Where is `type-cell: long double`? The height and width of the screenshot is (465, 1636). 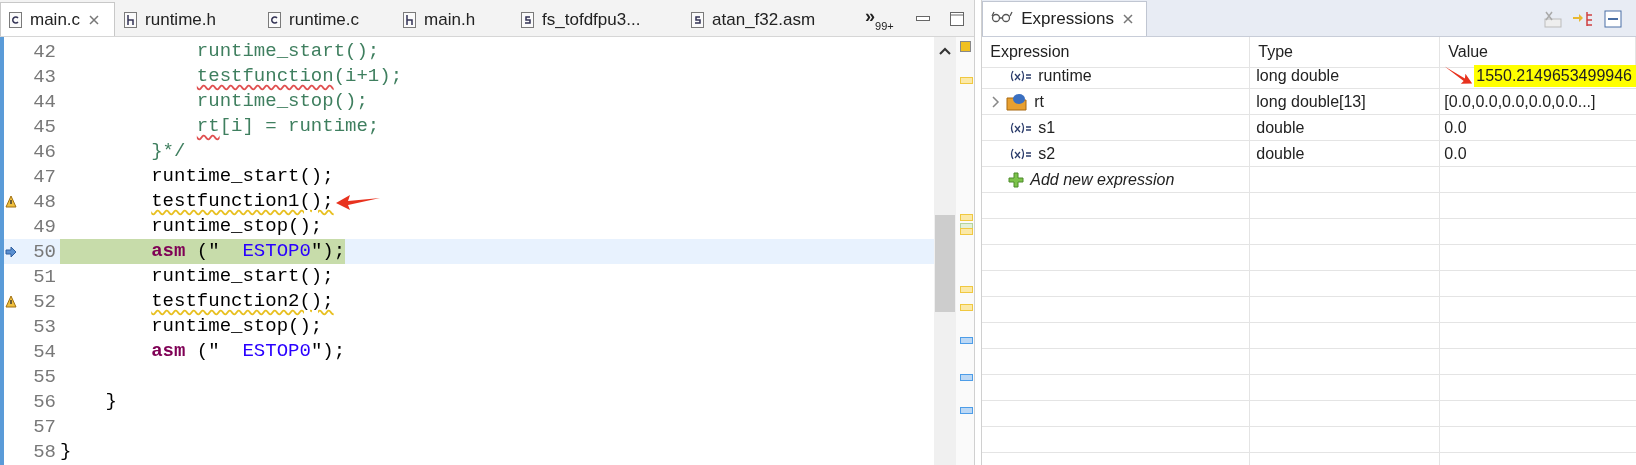 type-cell: long double is located at coordinates (1345, 76).